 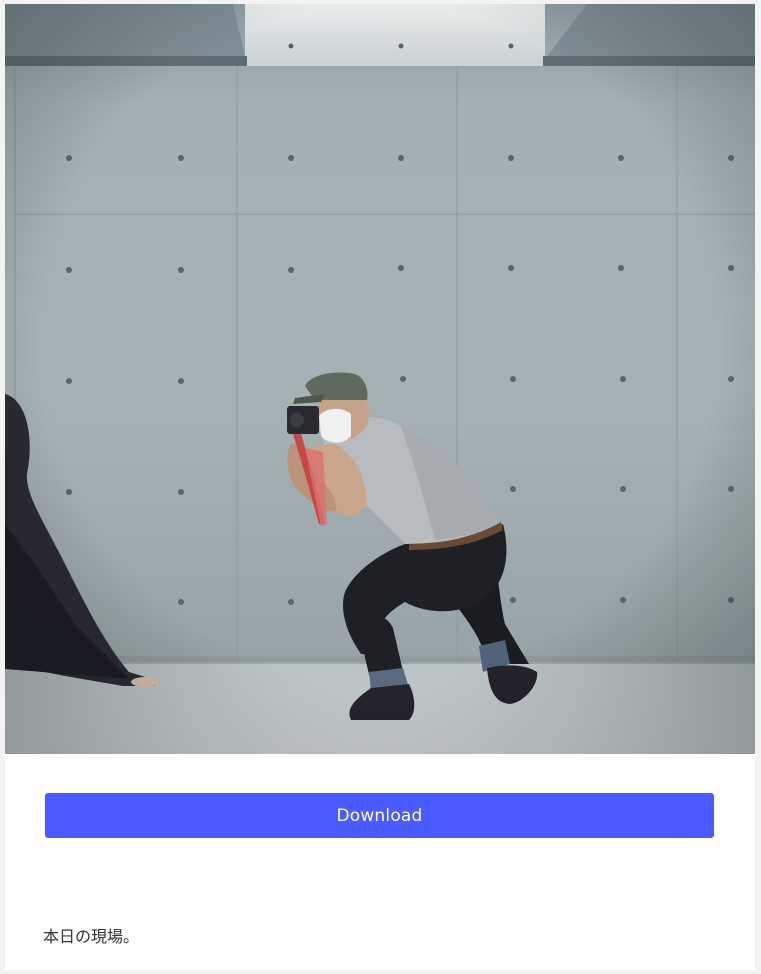 I want to click on download-button: Download, so click(x=379, y=815).